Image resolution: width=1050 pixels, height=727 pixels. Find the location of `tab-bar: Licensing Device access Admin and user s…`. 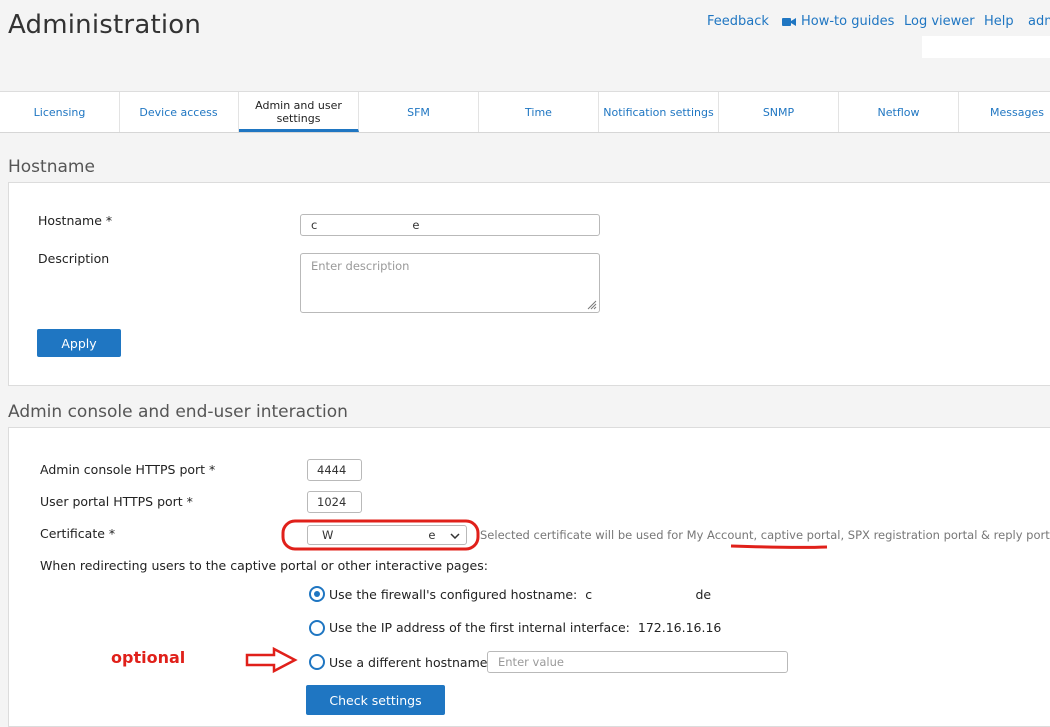

tab-bar: Licensing Device access Admin and user s… is located at coordinates (525, 112).